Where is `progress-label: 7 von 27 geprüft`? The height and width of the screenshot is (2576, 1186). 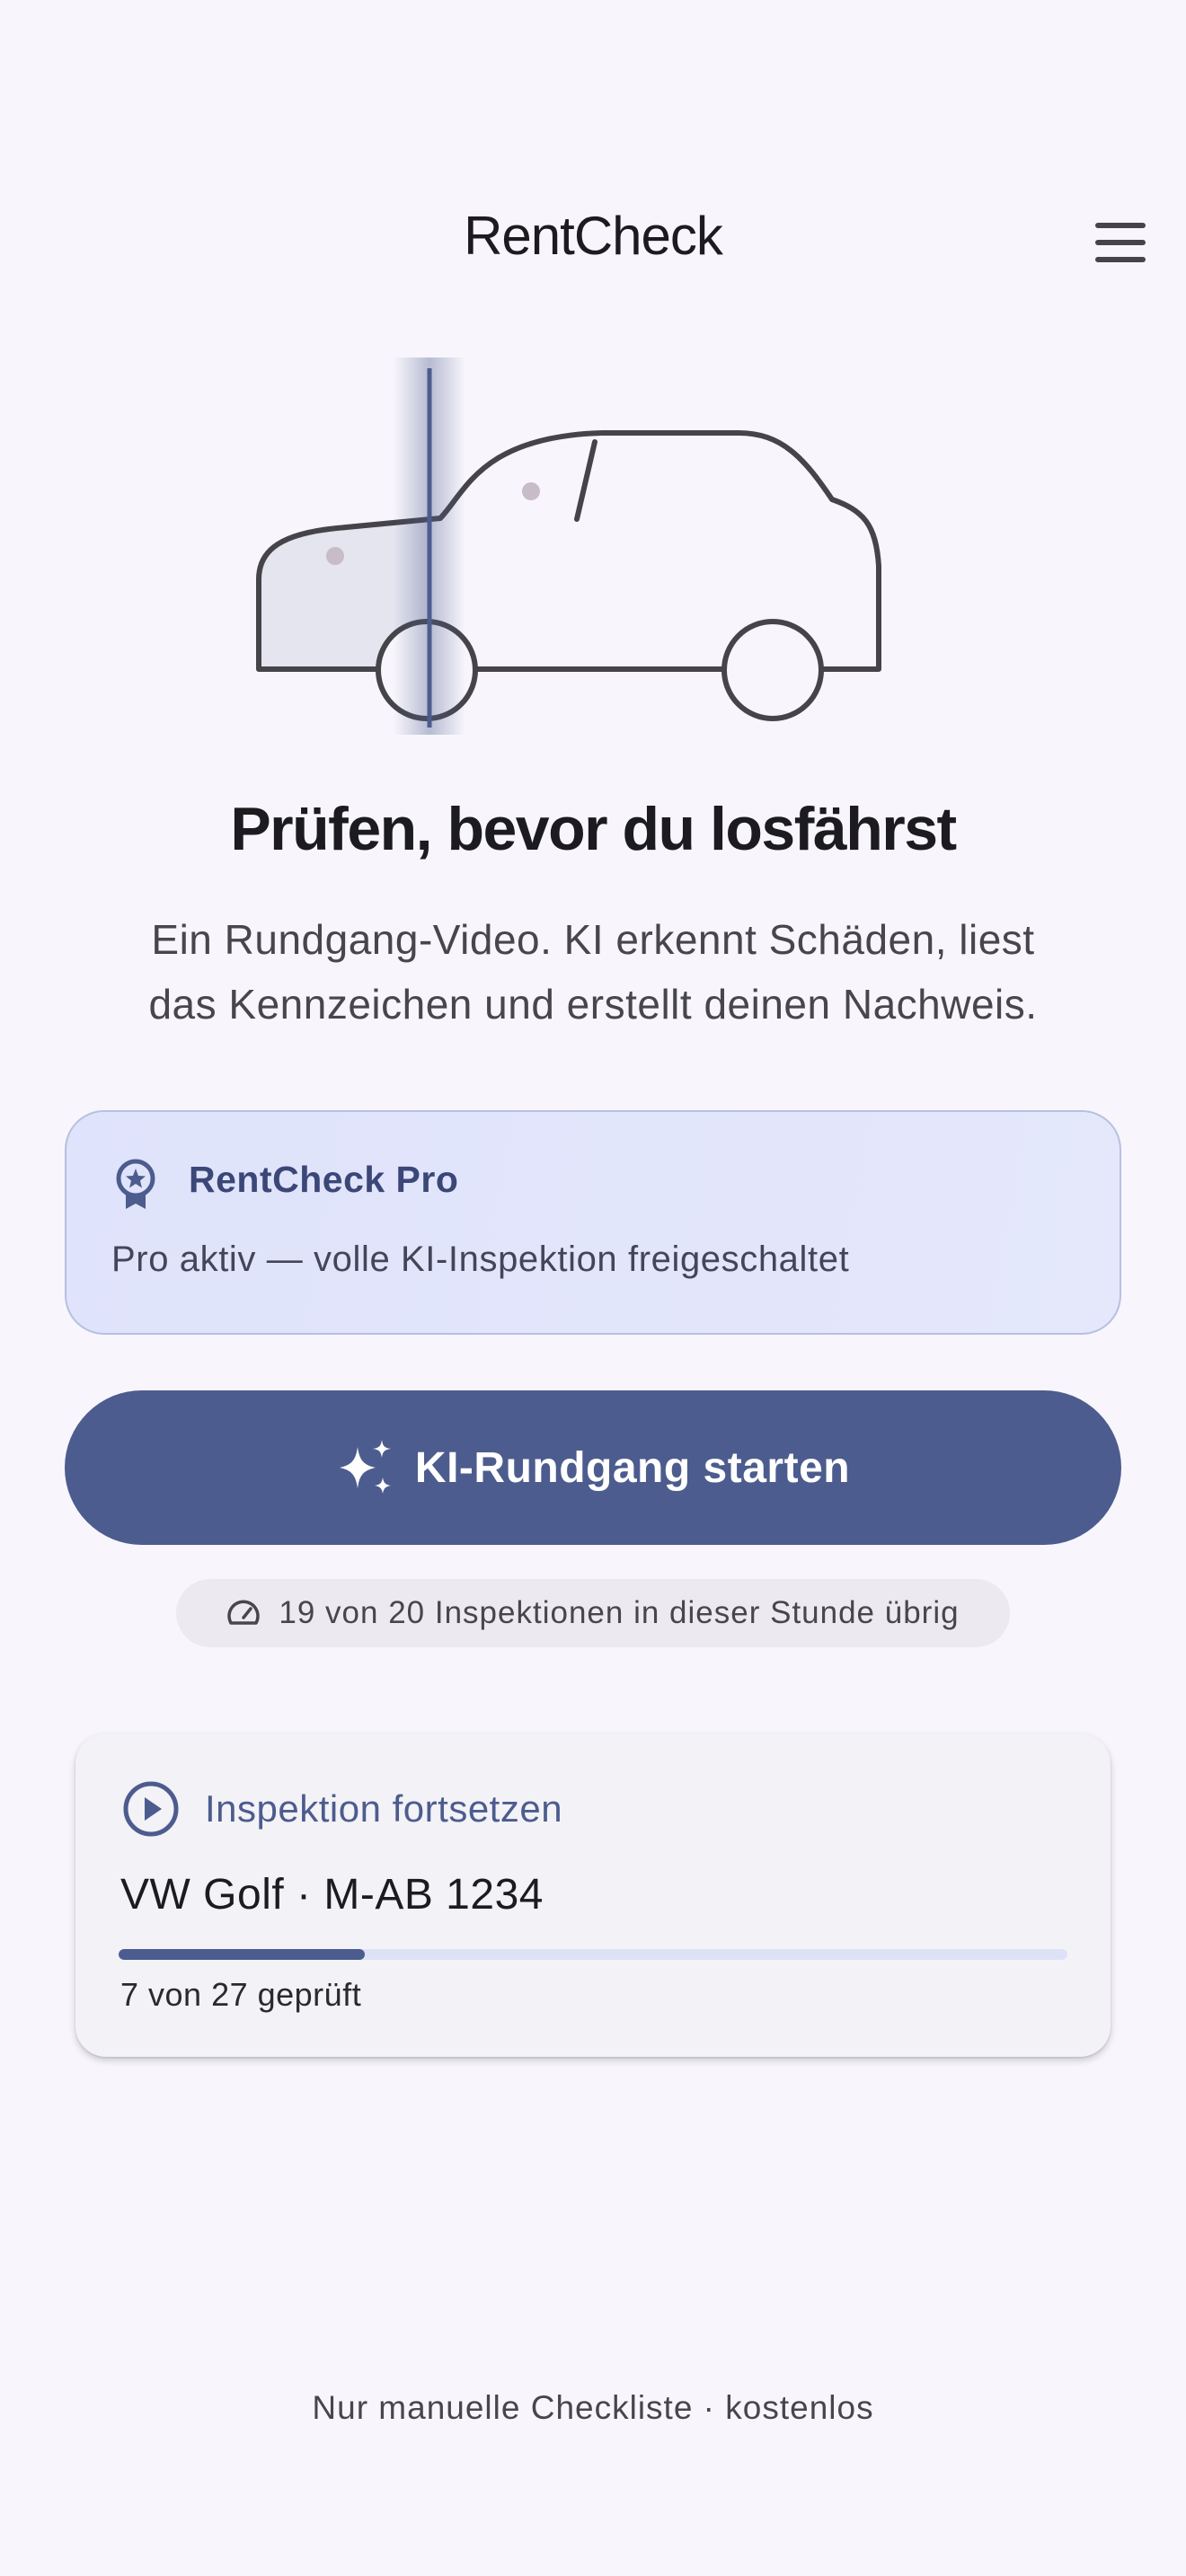 progress-label: 7 von 27 geprüft is located at coordinates (241, 1995).